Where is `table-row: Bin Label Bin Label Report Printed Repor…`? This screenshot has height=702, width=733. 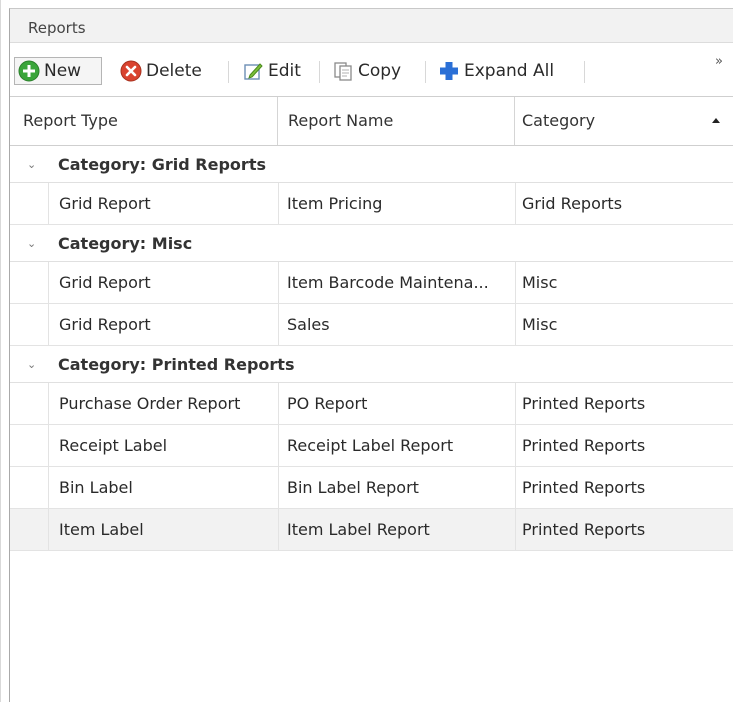
table-row: Bin Label Bin Label Report Printed Repor… is located at coordinates (371, 488).